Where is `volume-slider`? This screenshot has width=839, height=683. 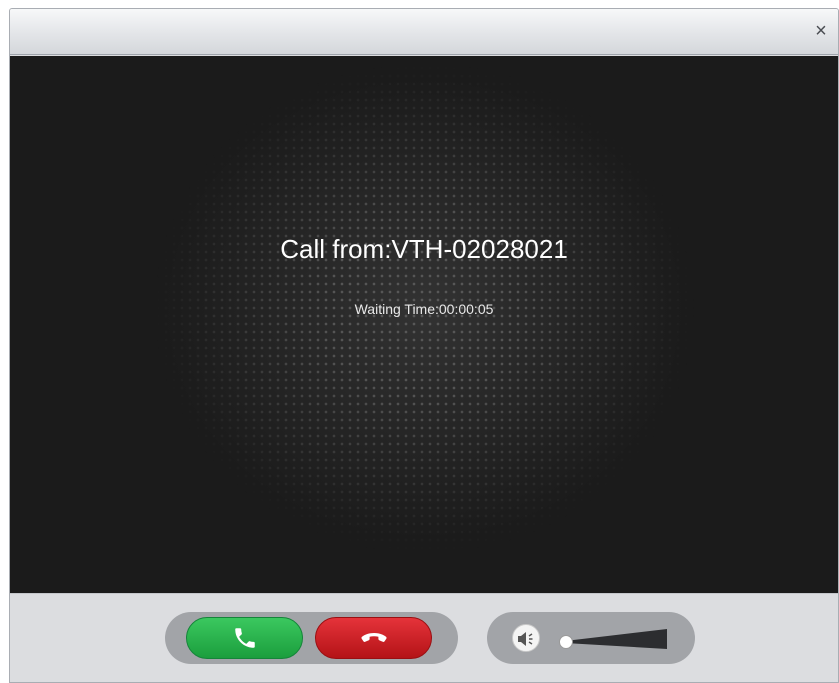
volume-slider is located at coordinates (615, 639).